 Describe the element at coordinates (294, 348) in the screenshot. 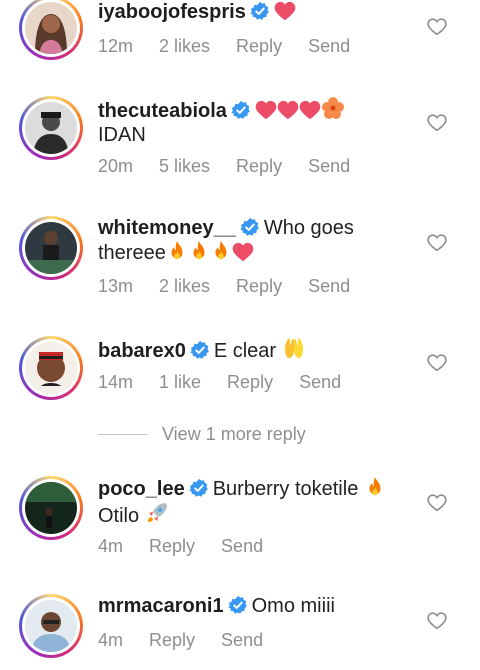

I see `raised-hands-emoji-icon` at that location.